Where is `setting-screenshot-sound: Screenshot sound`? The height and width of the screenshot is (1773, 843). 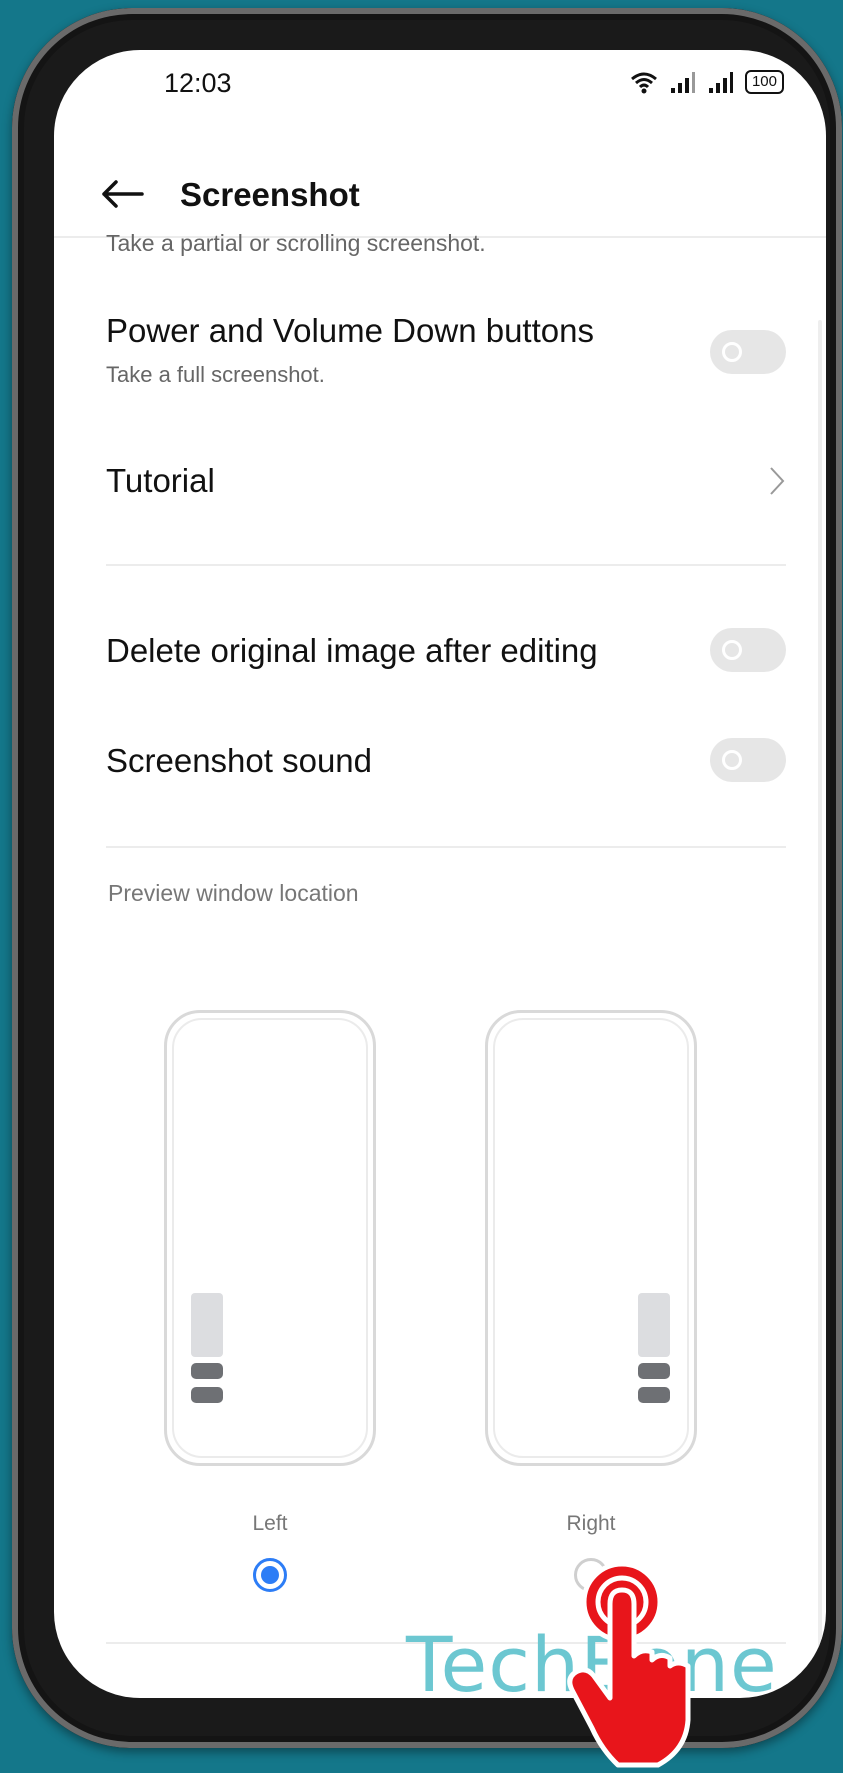
setting-screenshot-sound: Screenshot sound is located at coordinates (446, 761).